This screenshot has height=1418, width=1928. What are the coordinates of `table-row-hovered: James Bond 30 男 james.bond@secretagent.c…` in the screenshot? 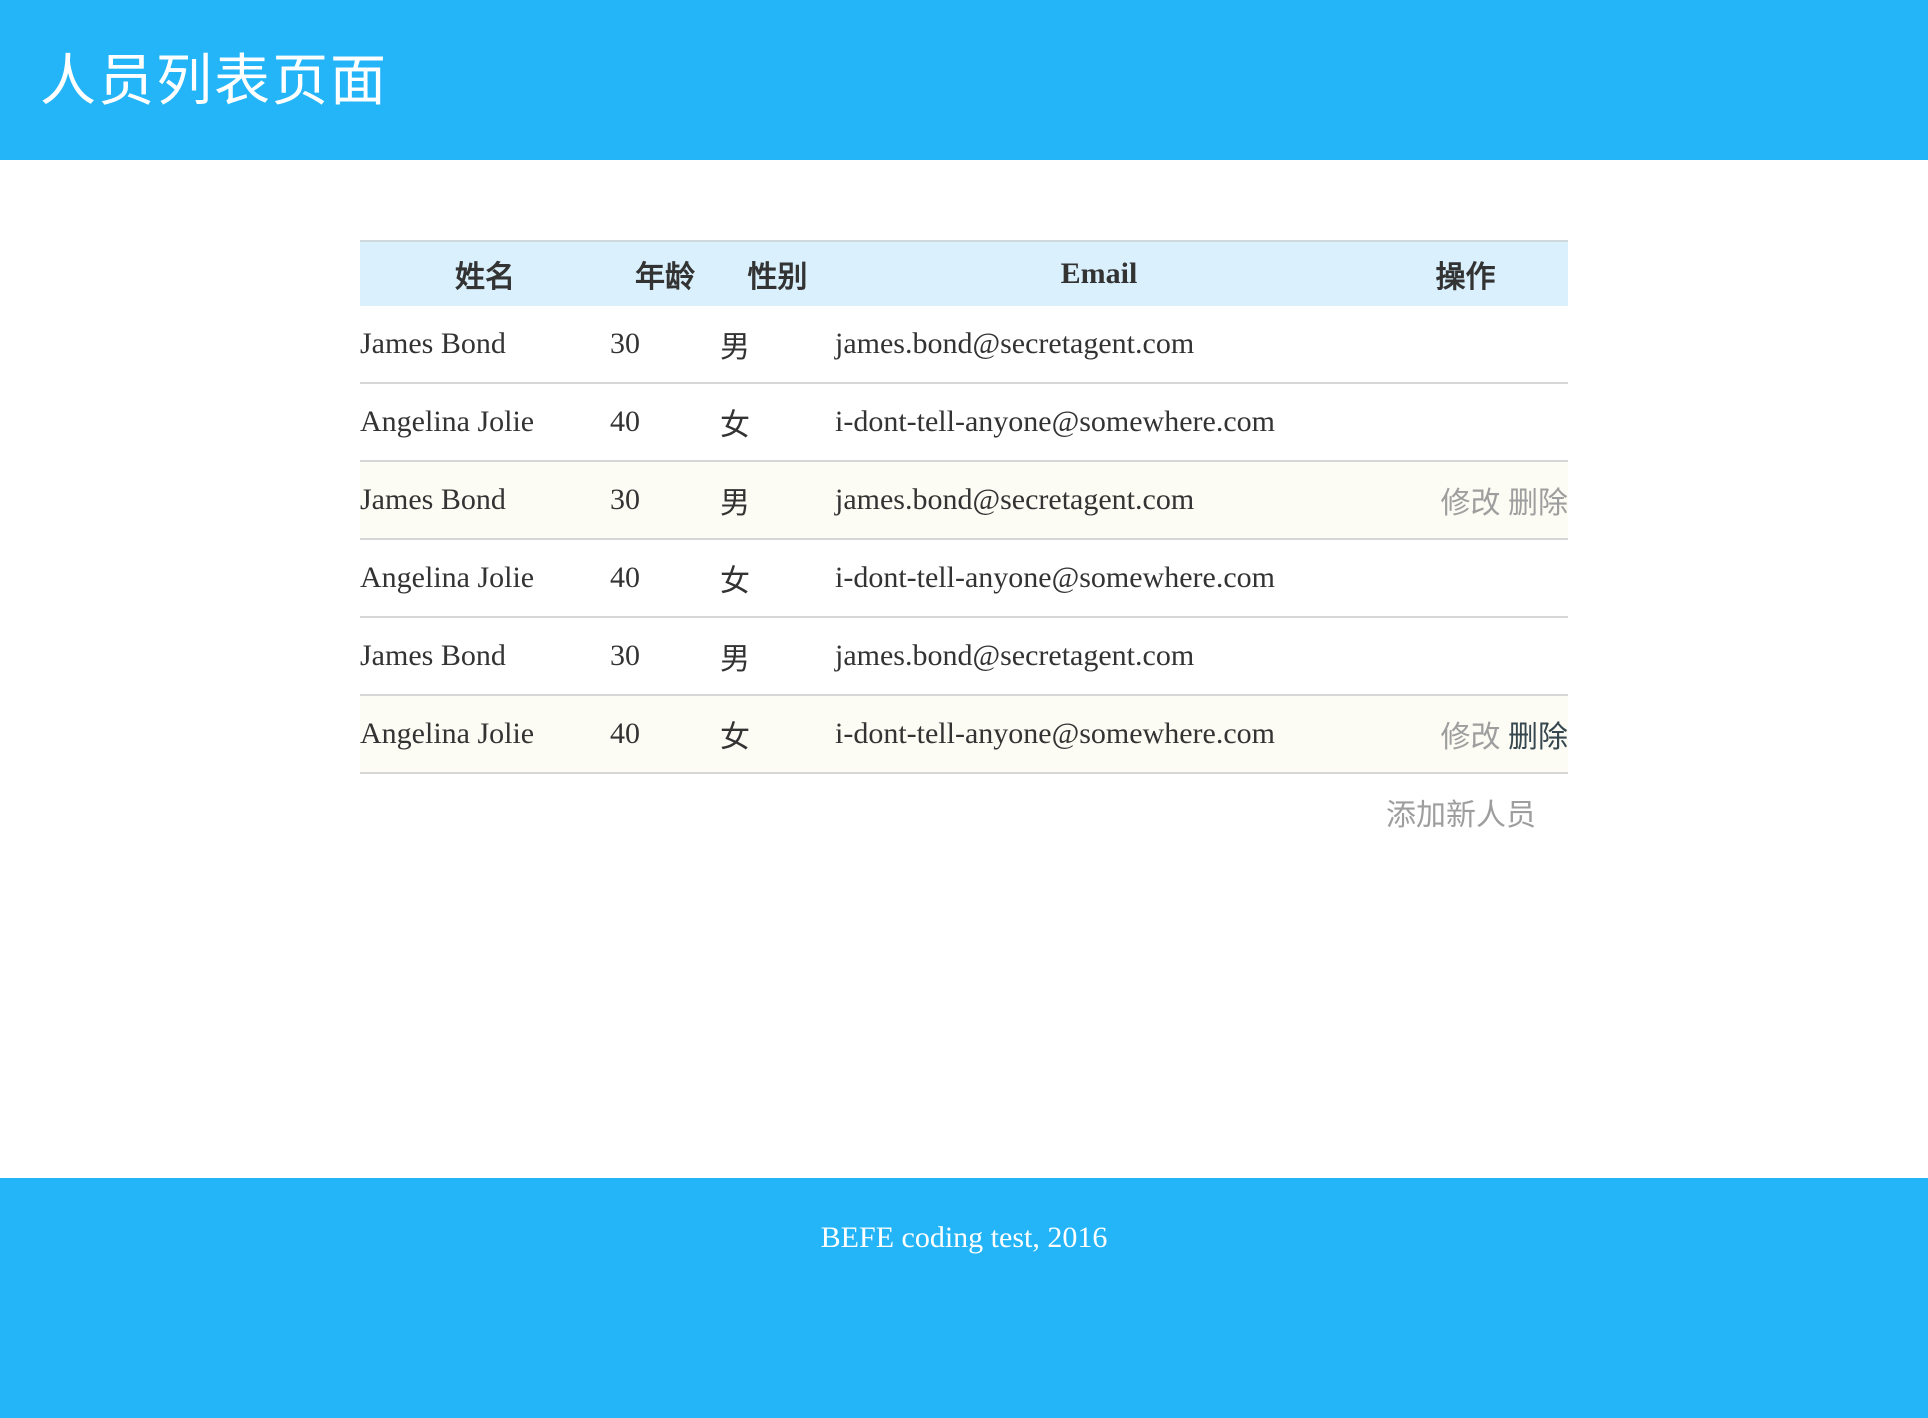 It's located at (964, 500).